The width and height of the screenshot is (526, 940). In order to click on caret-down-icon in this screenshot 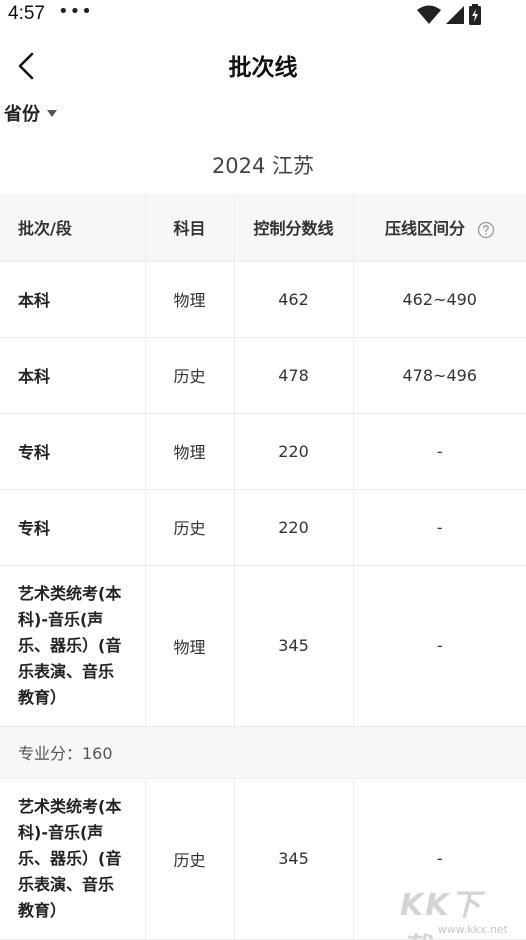, I will do `click(52, 113)`.